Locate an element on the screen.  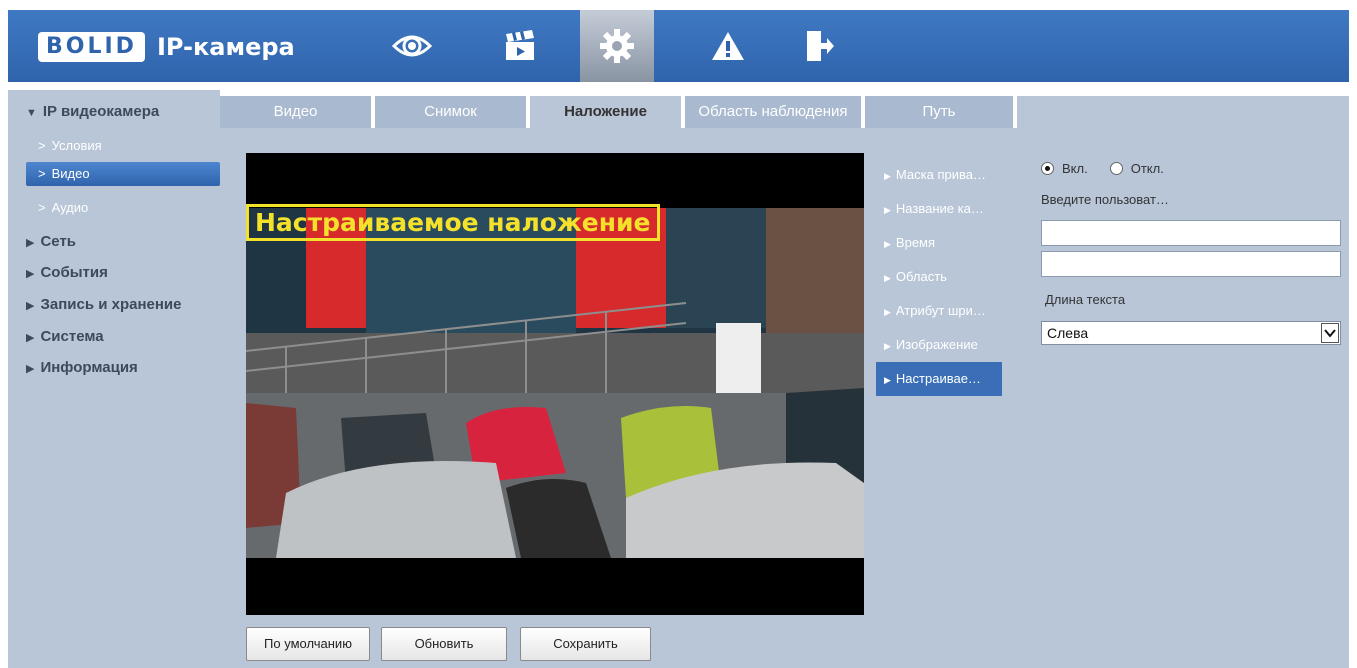
tab-roi: Область наблюдения is located at coordinates (773, 112).